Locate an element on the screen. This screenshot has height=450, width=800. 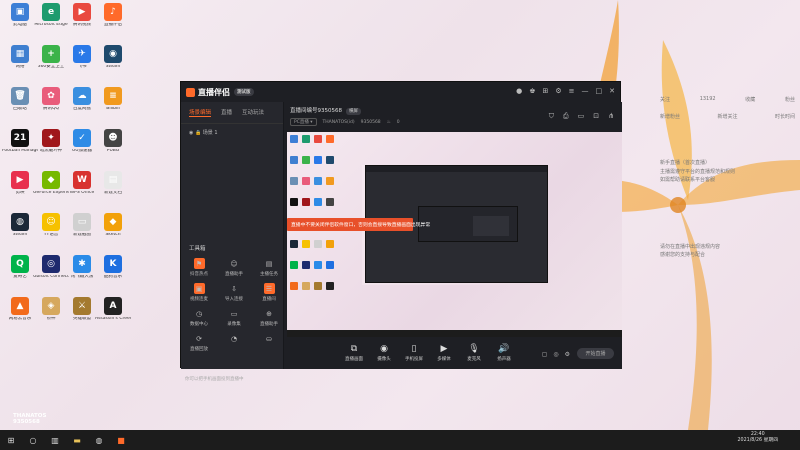
task-view-icon: ▥ is located at coordinates (55, 440).